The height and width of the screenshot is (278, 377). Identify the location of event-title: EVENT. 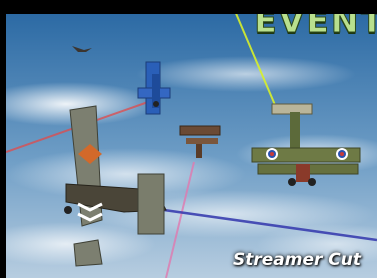
(315, 27).